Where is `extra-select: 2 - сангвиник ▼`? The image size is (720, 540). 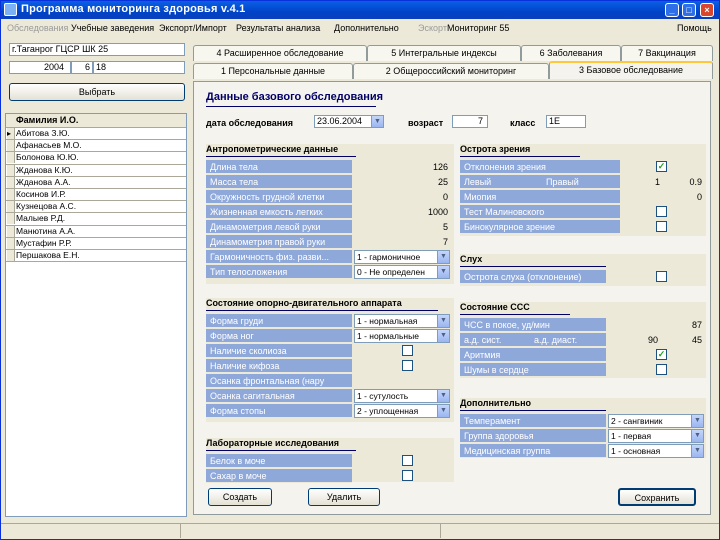 extra-select: 2 - сангвиник ▼ is located at coordinates (656, 421).